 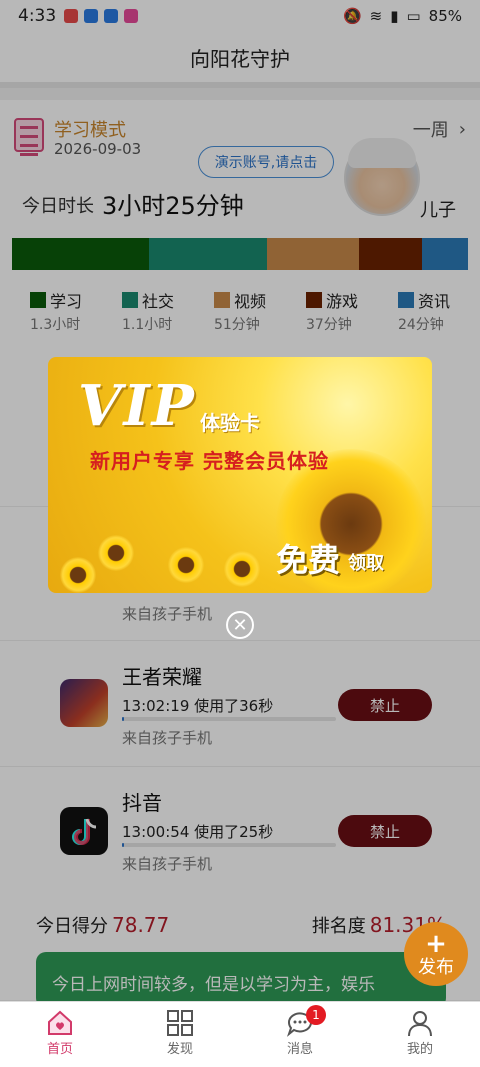 What do you see at coordinates (59, 1049) in the screenshot?
I see `tab-label: 首页` at bounding box center [59, 1049].